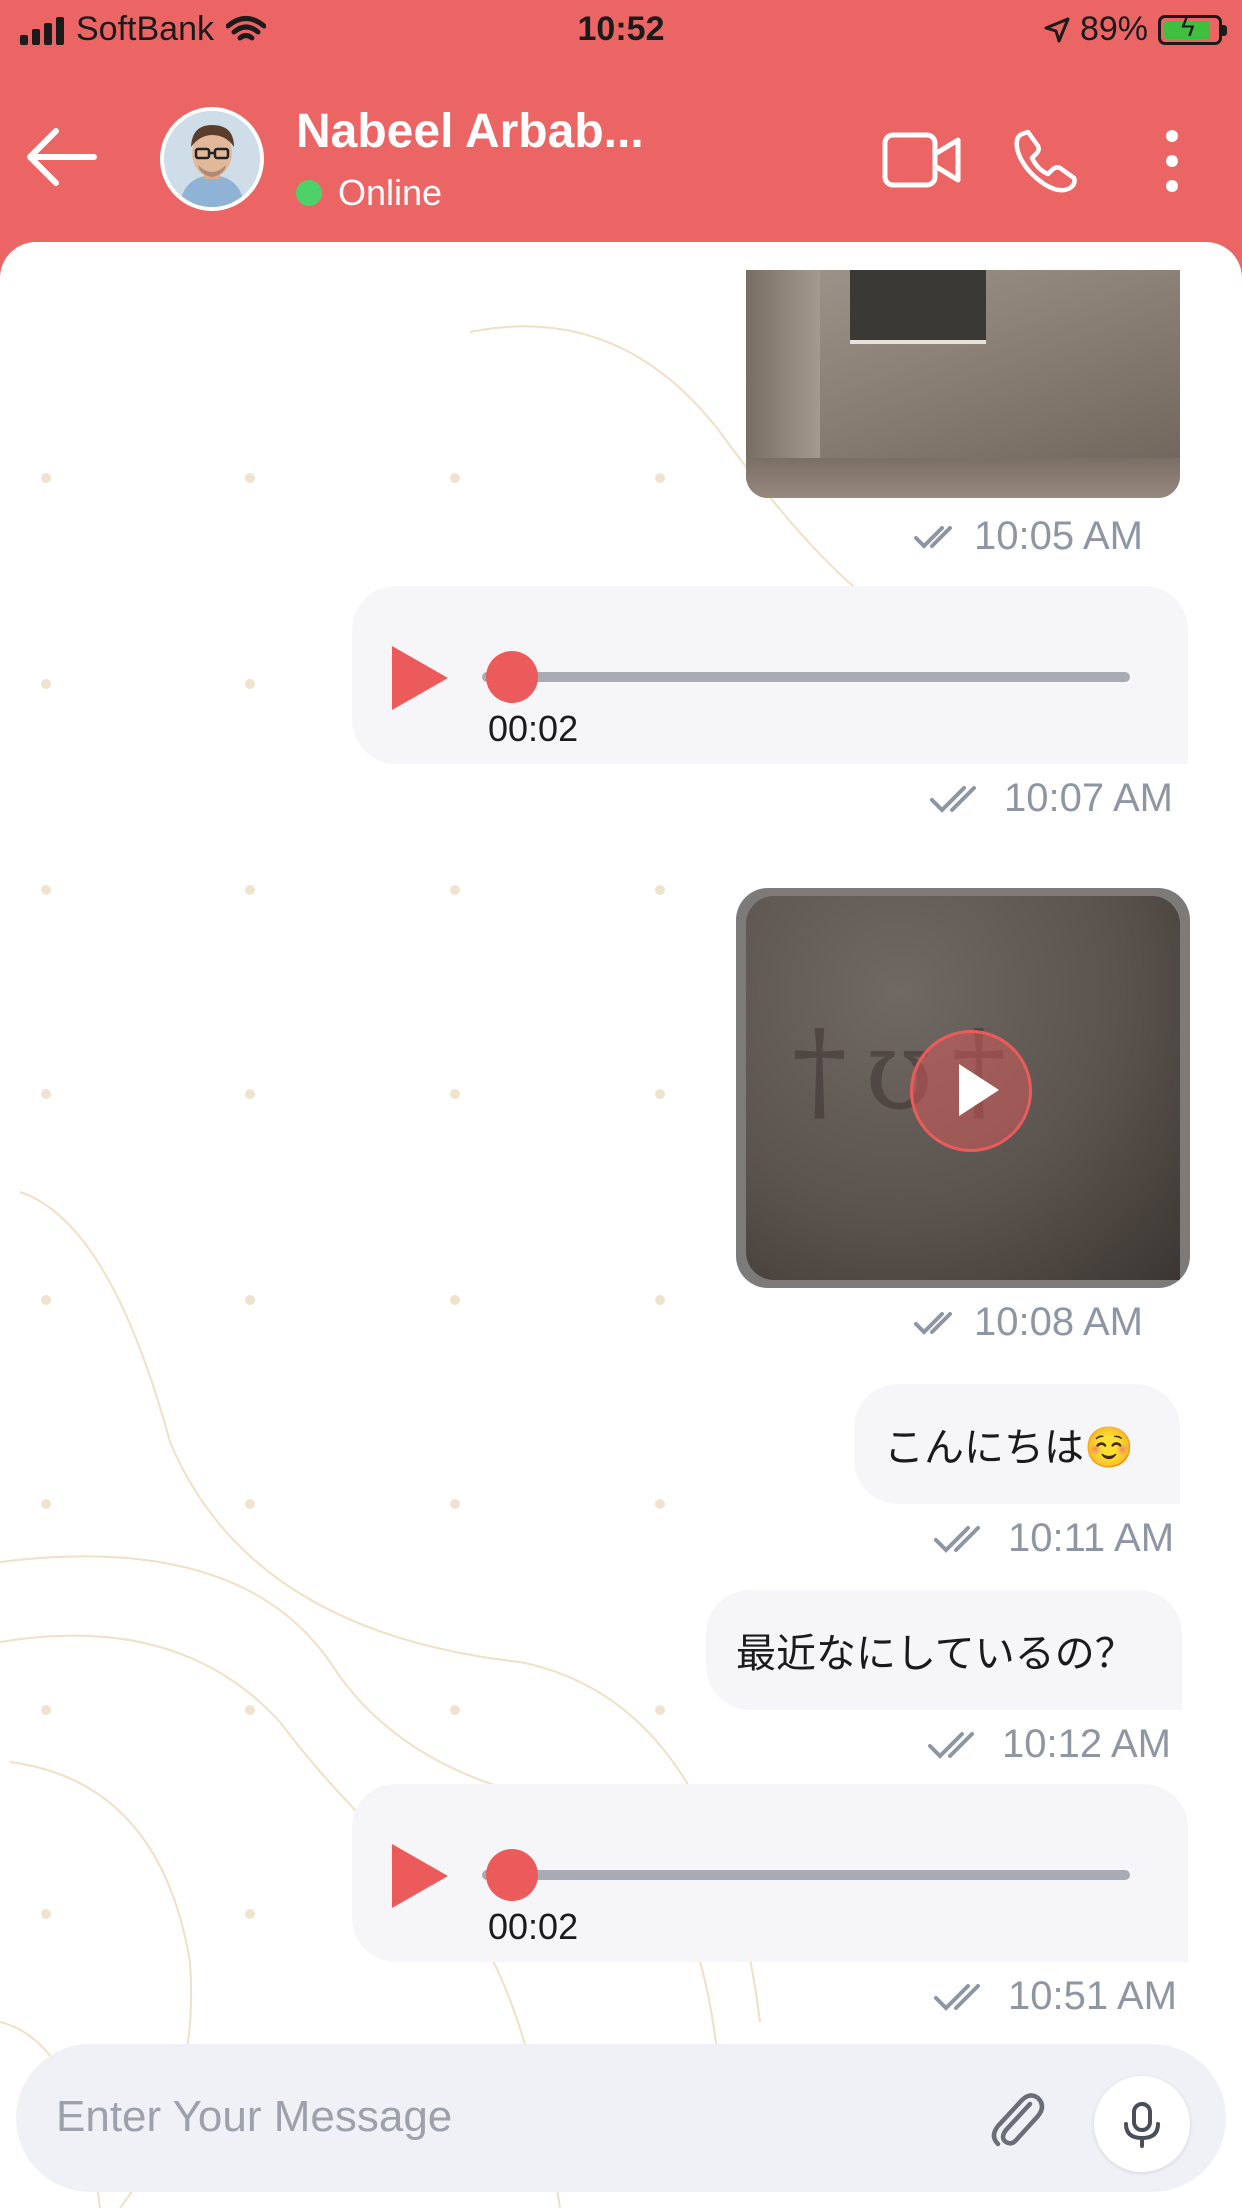 The width and height of the screenshot is (1242, 2208). I want to click on presence-label: Online, so click(390, 192).